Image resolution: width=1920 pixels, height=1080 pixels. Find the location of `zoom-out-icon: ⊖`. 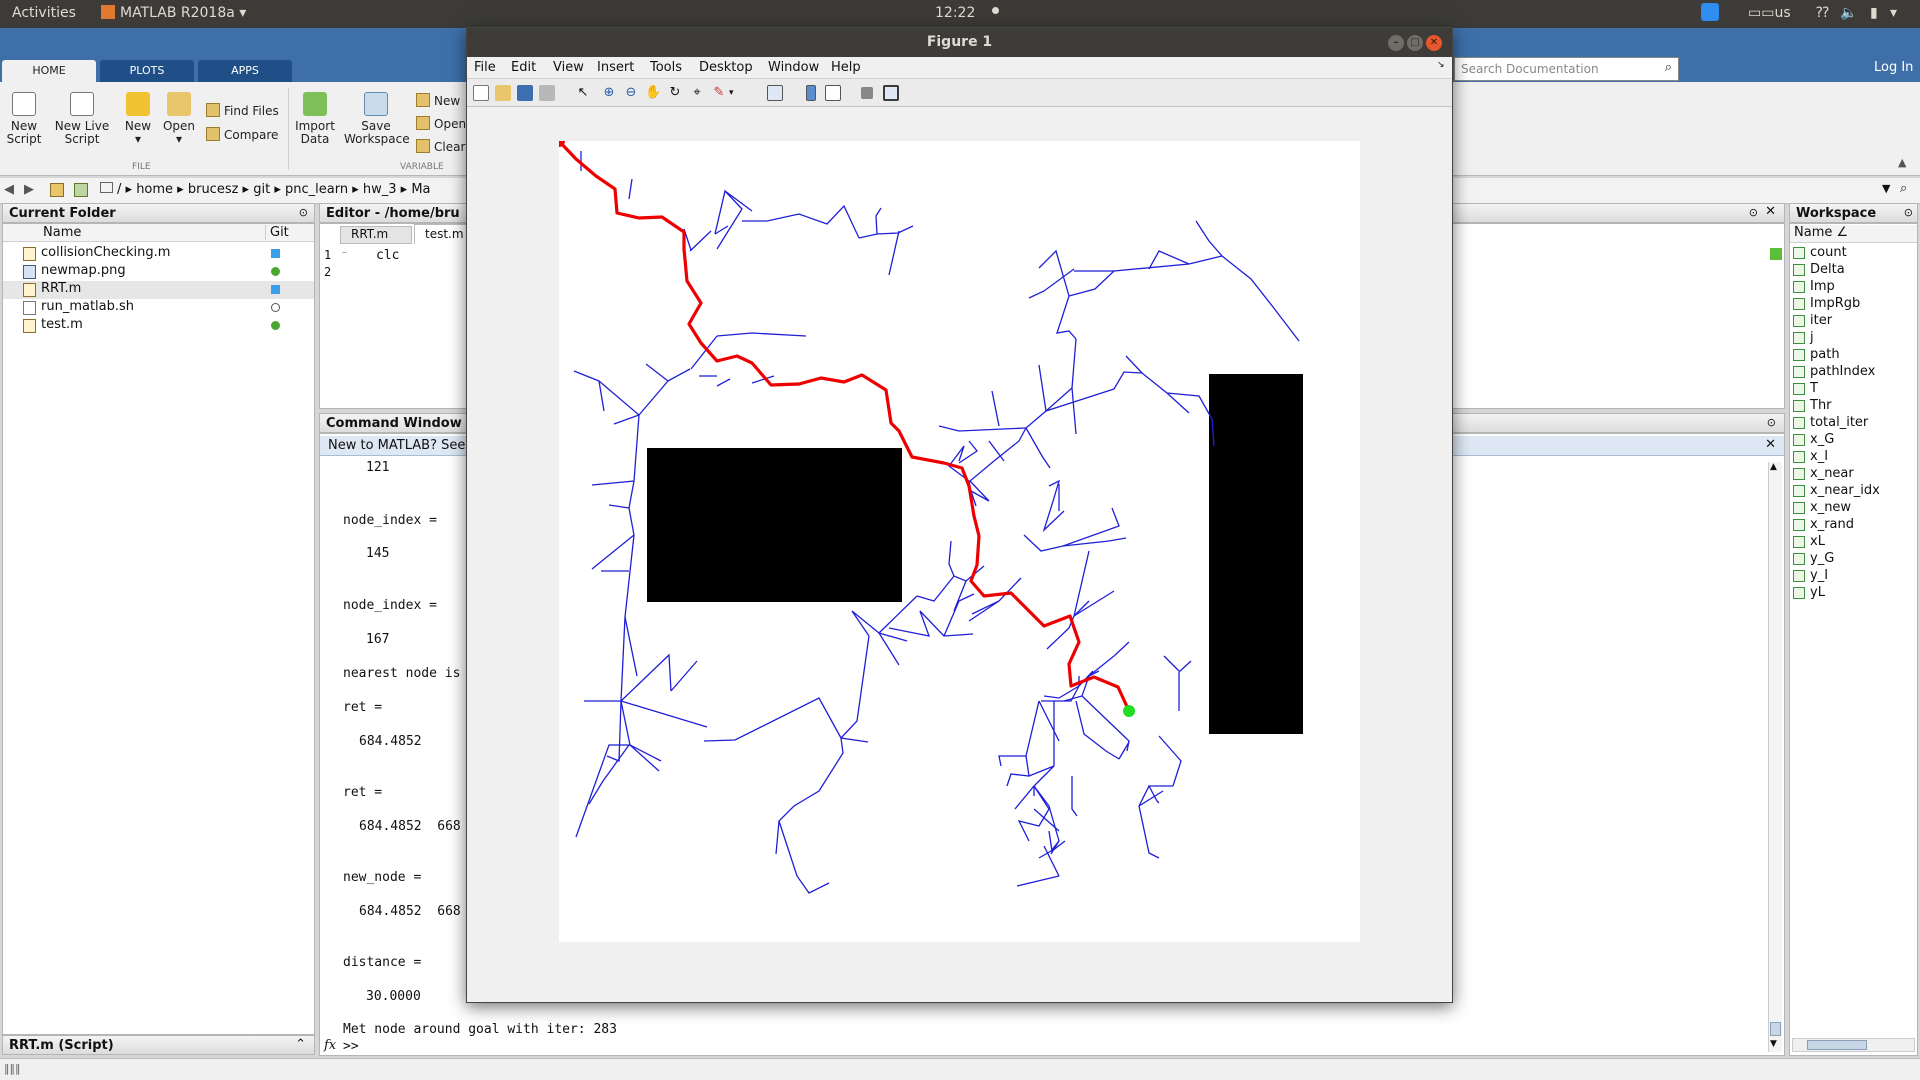

zoom-out-icon: ⊖ is located at coordinates (631, 93).